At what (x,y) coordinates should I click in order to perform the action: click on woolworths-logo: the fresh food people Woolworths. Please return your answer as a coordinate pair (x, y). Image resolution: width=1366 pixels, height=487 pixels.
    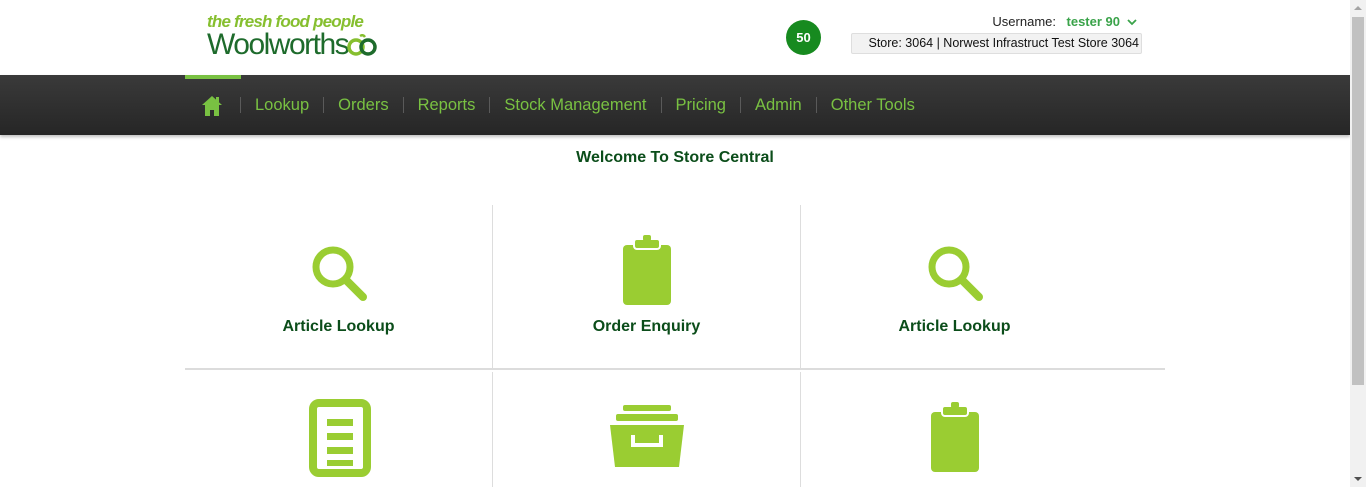
    Looking at the image, I should click on (292, 36).